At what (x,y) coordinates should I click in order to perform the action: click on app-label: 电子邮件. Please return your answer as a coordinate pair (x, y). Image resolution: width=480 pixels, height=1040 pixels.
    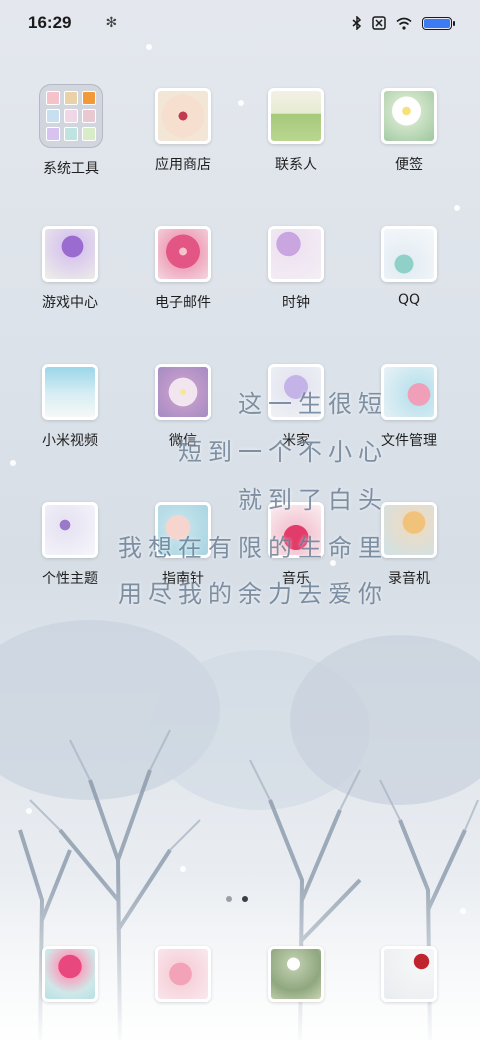
    Looking at the image, I should click on (183, 303).